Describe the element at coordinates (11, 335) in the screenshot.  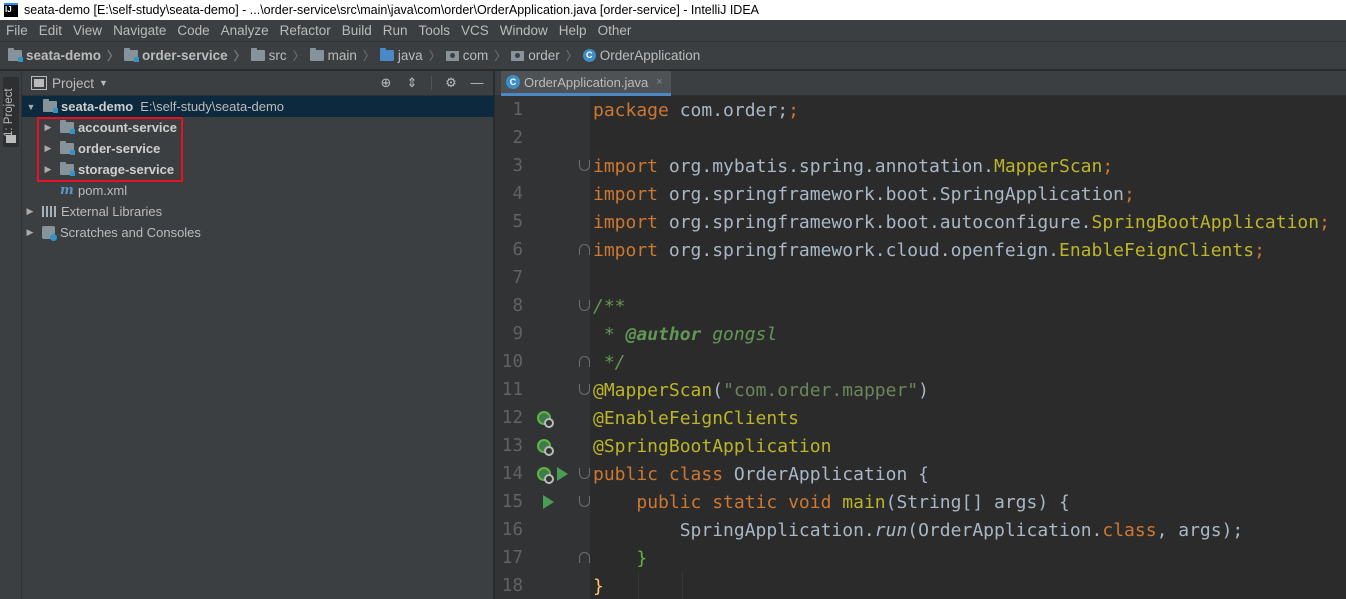
I see `left-tool-strip: 1: Project` at that location.